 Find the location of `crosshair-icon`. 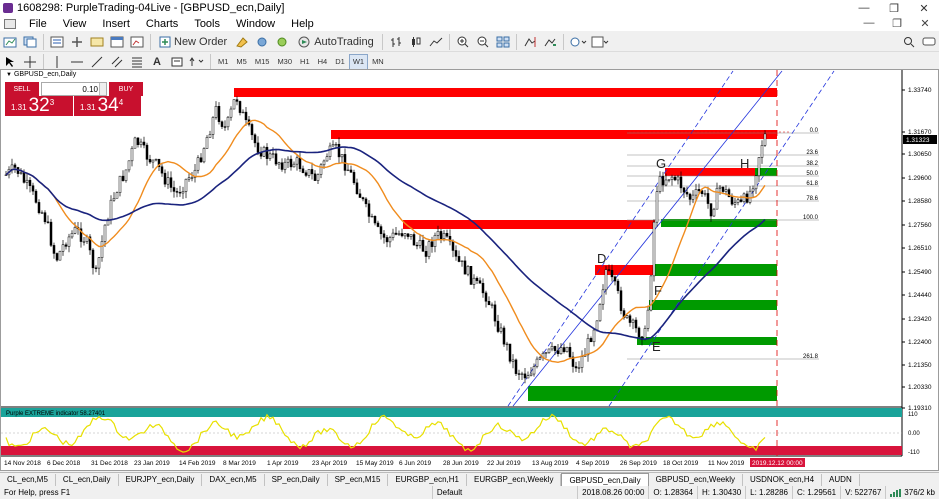

crosshair-icon is located at coordinates (30, 62).